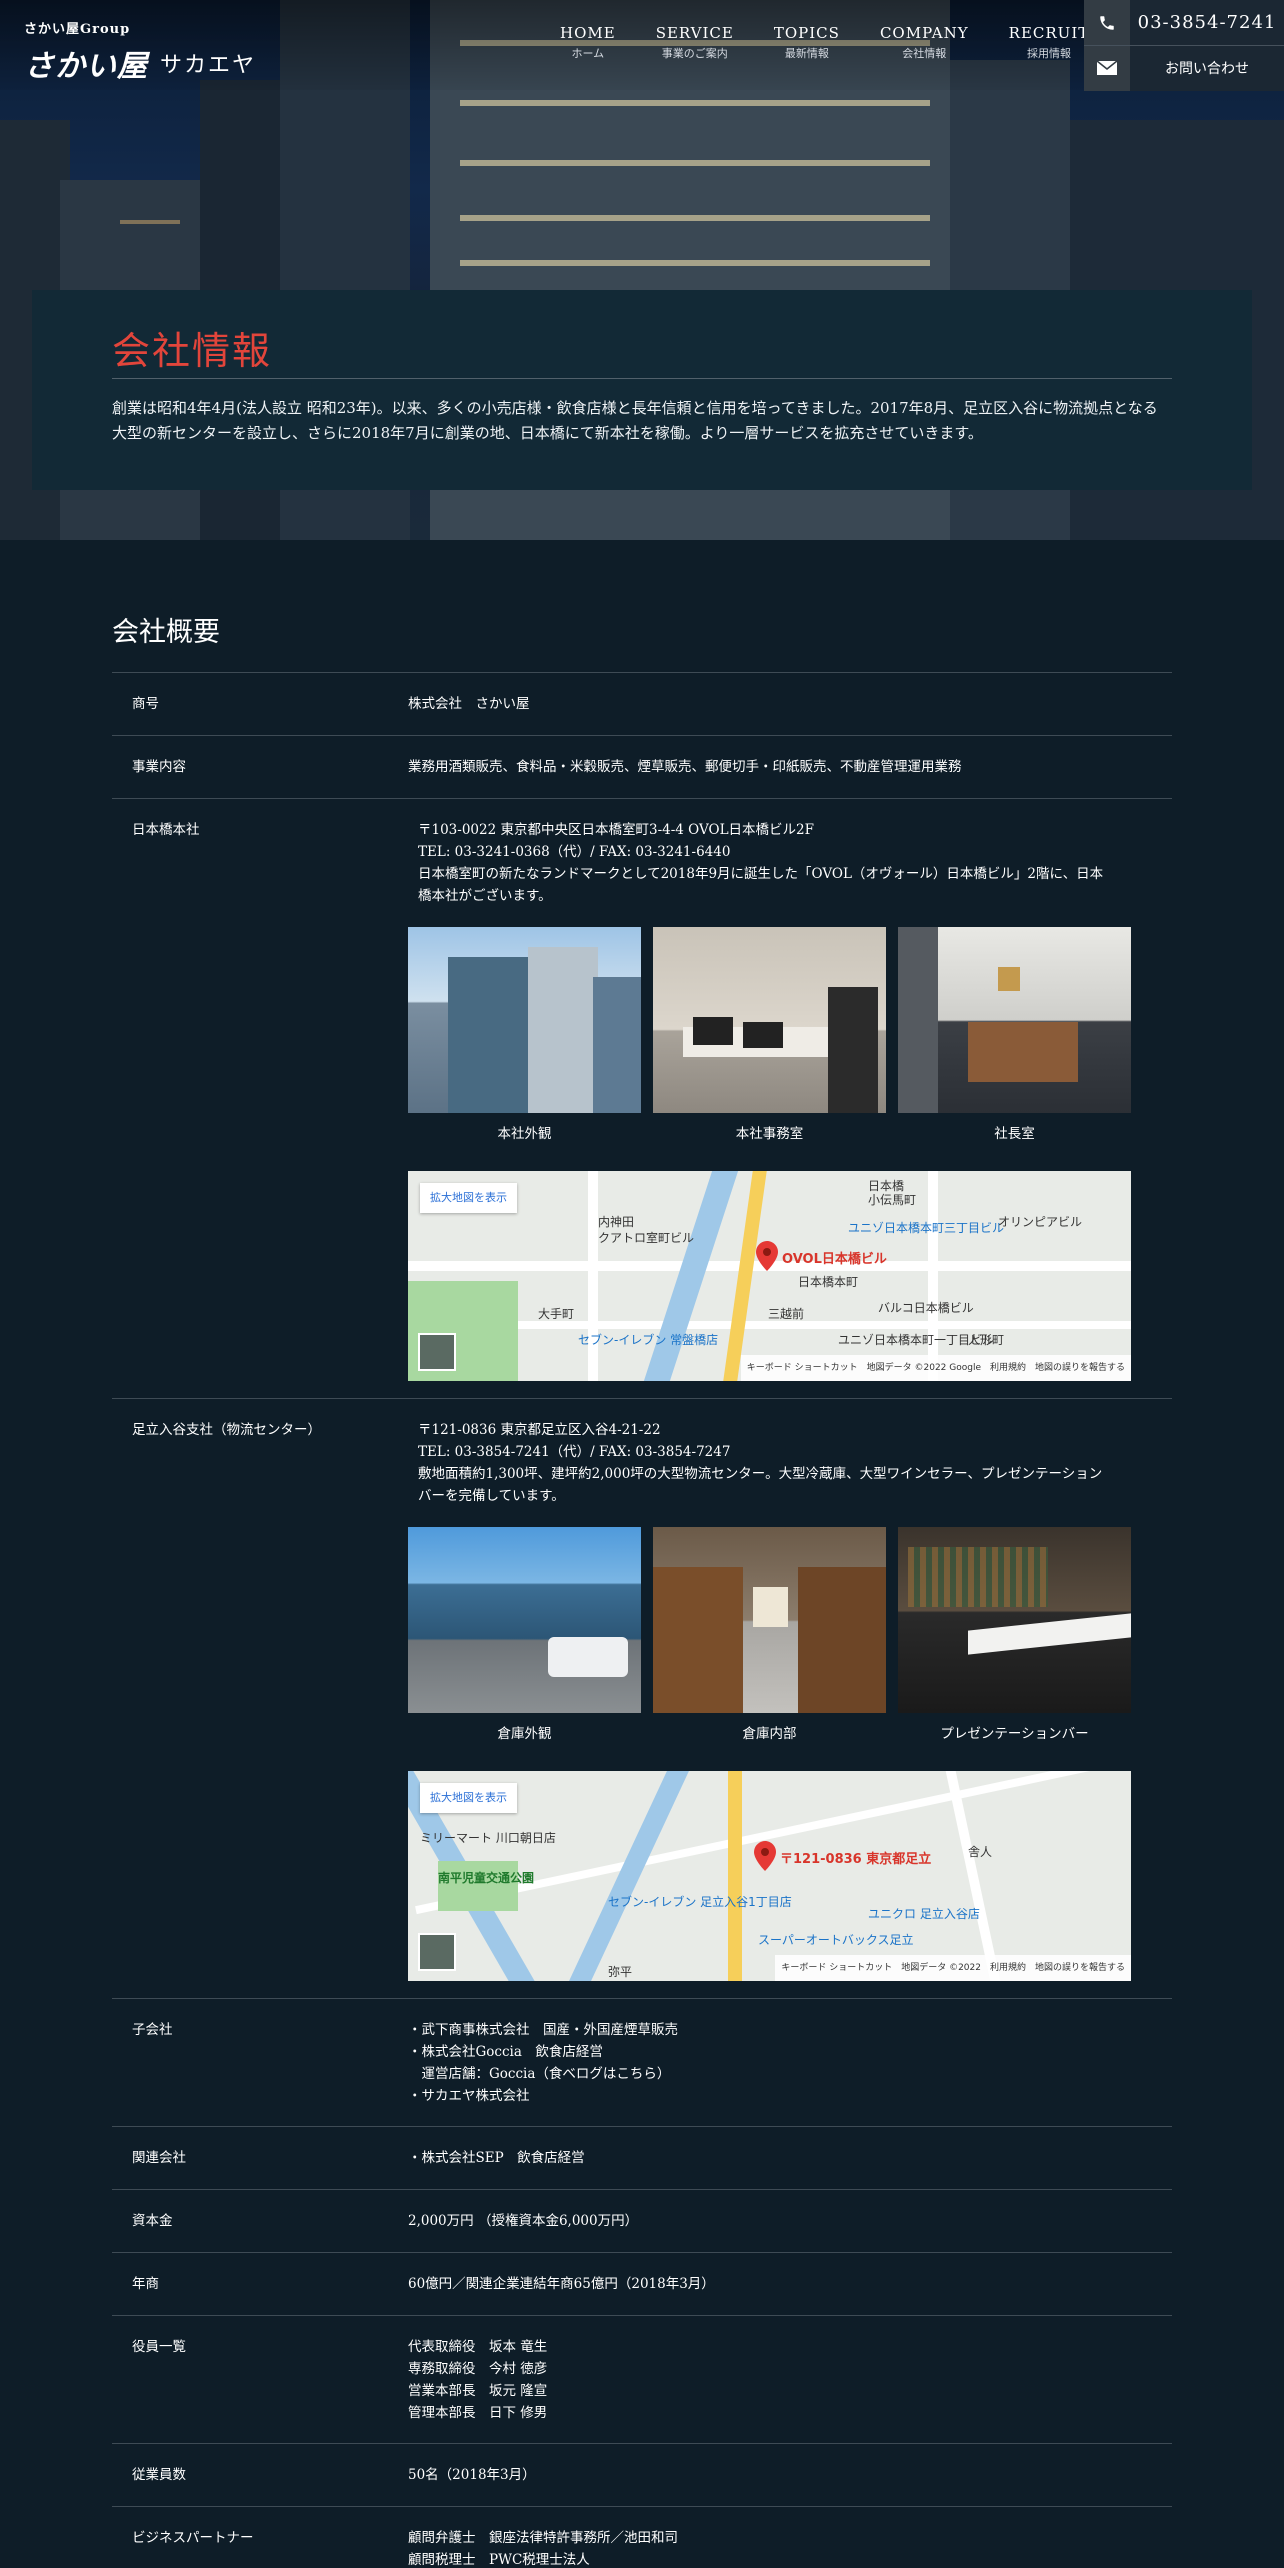  I want to click on photo-caption: 本社事務室, so click(769, 1134).